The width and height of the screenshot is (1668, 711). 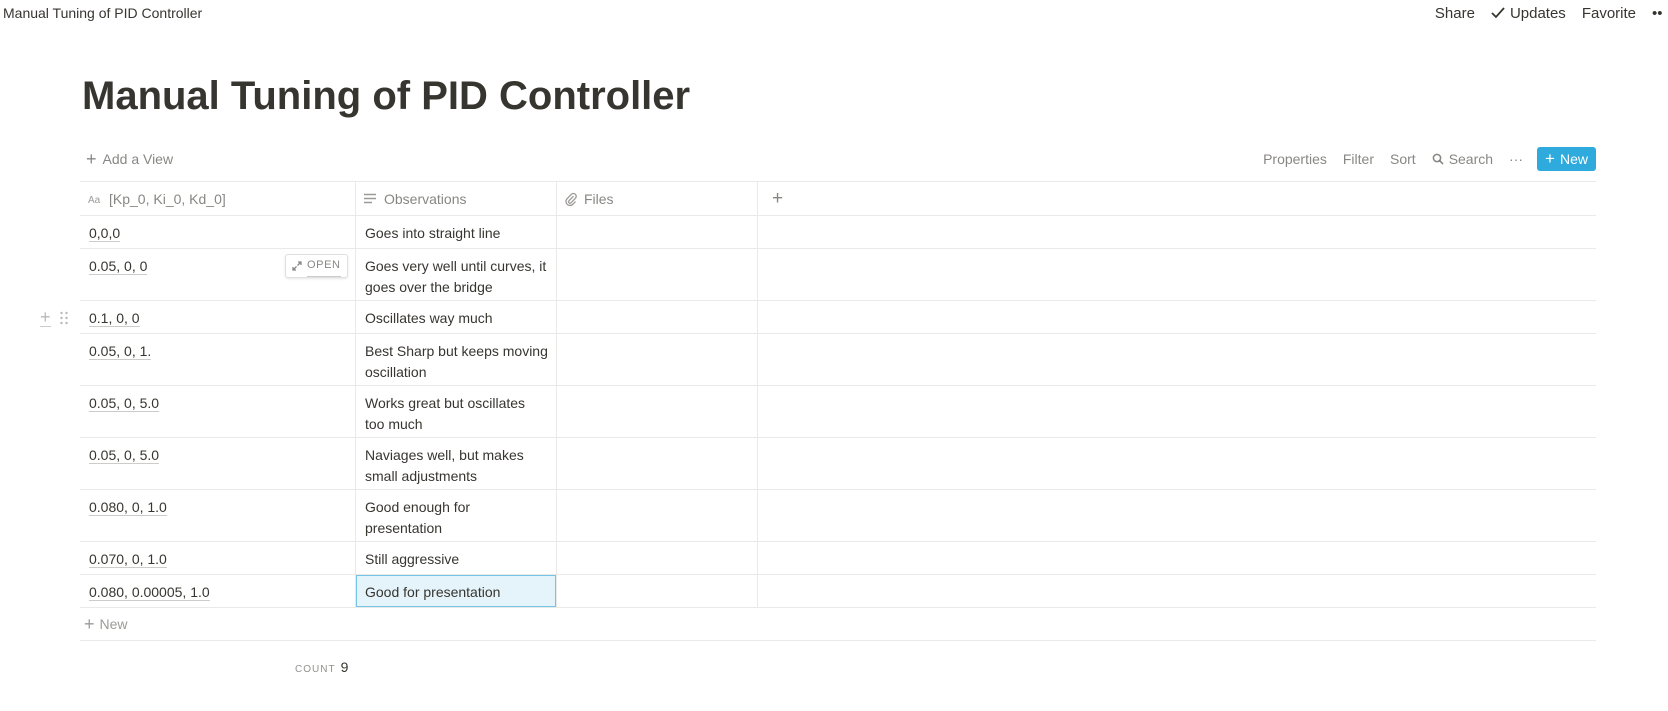 I want to click on observations-cell: Still aggressive, so click(x=456, y=558).